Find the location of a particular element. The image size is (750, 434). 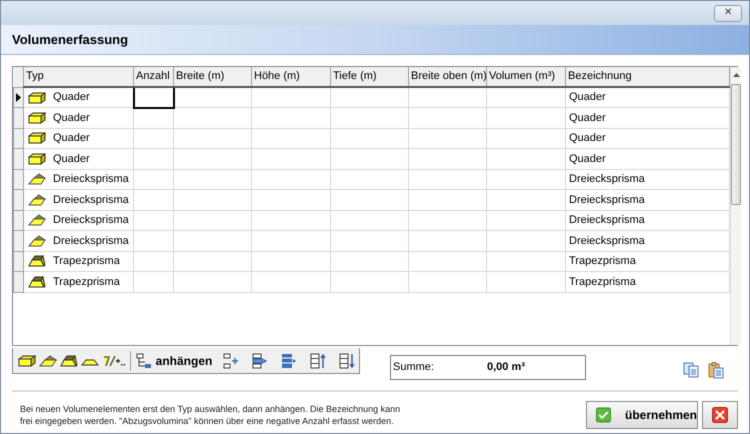

column-header: Breite (m) is located at coordinates (213, 77).